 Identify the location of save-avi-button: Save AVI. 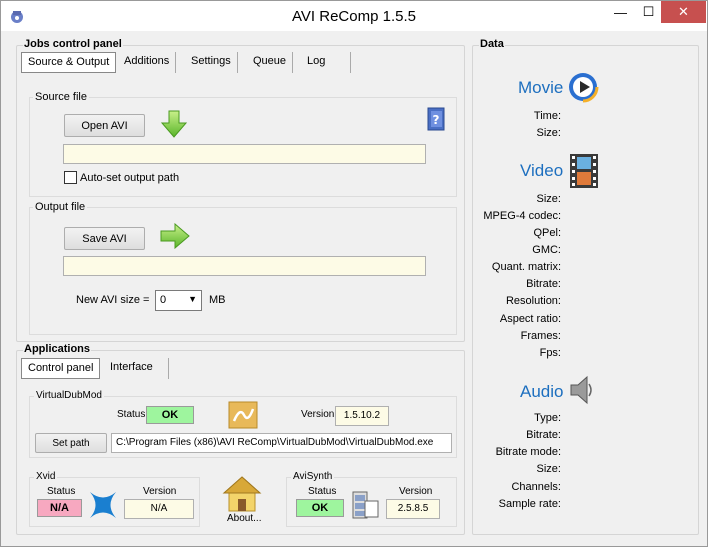
(104, 238).